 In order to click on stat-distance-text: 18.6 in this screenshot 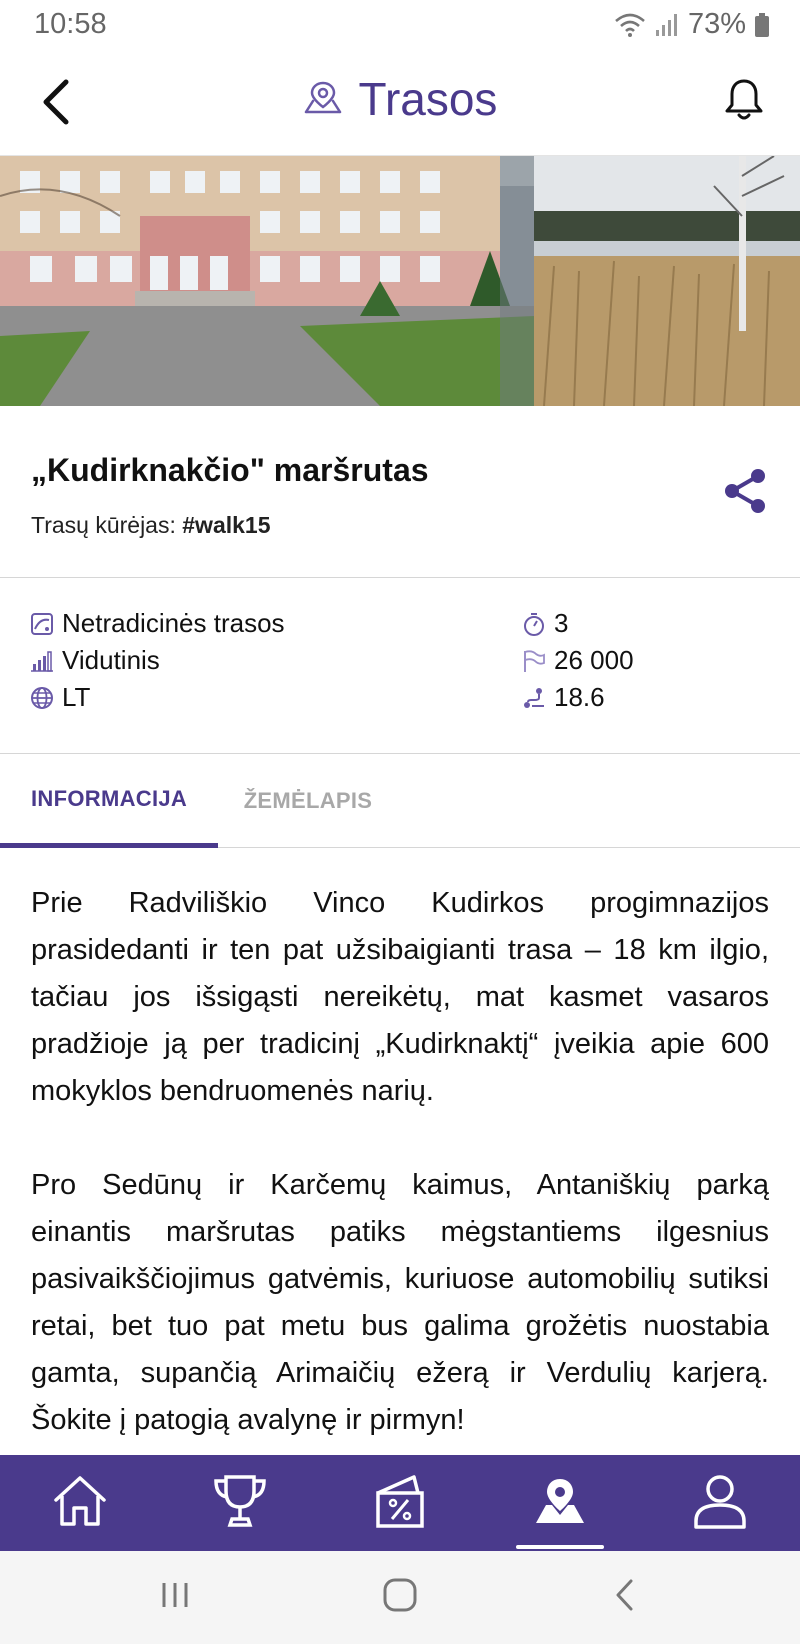, I will do `click(579, 697)`.